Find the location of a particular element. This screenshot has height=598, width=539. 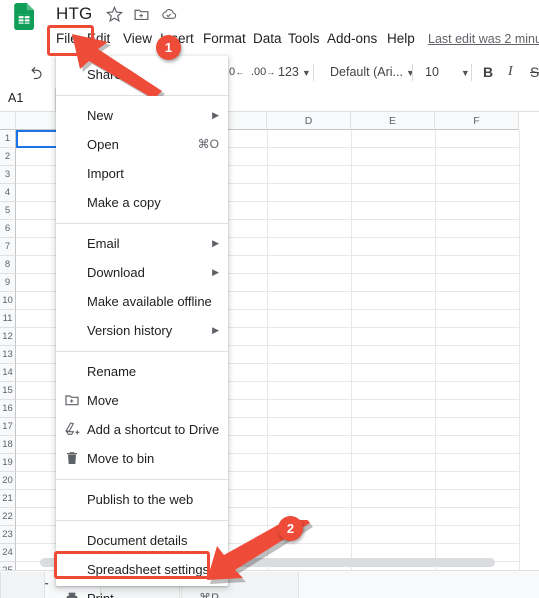

increase-decimal-button: .00→ is located at coordinates (263, 72).